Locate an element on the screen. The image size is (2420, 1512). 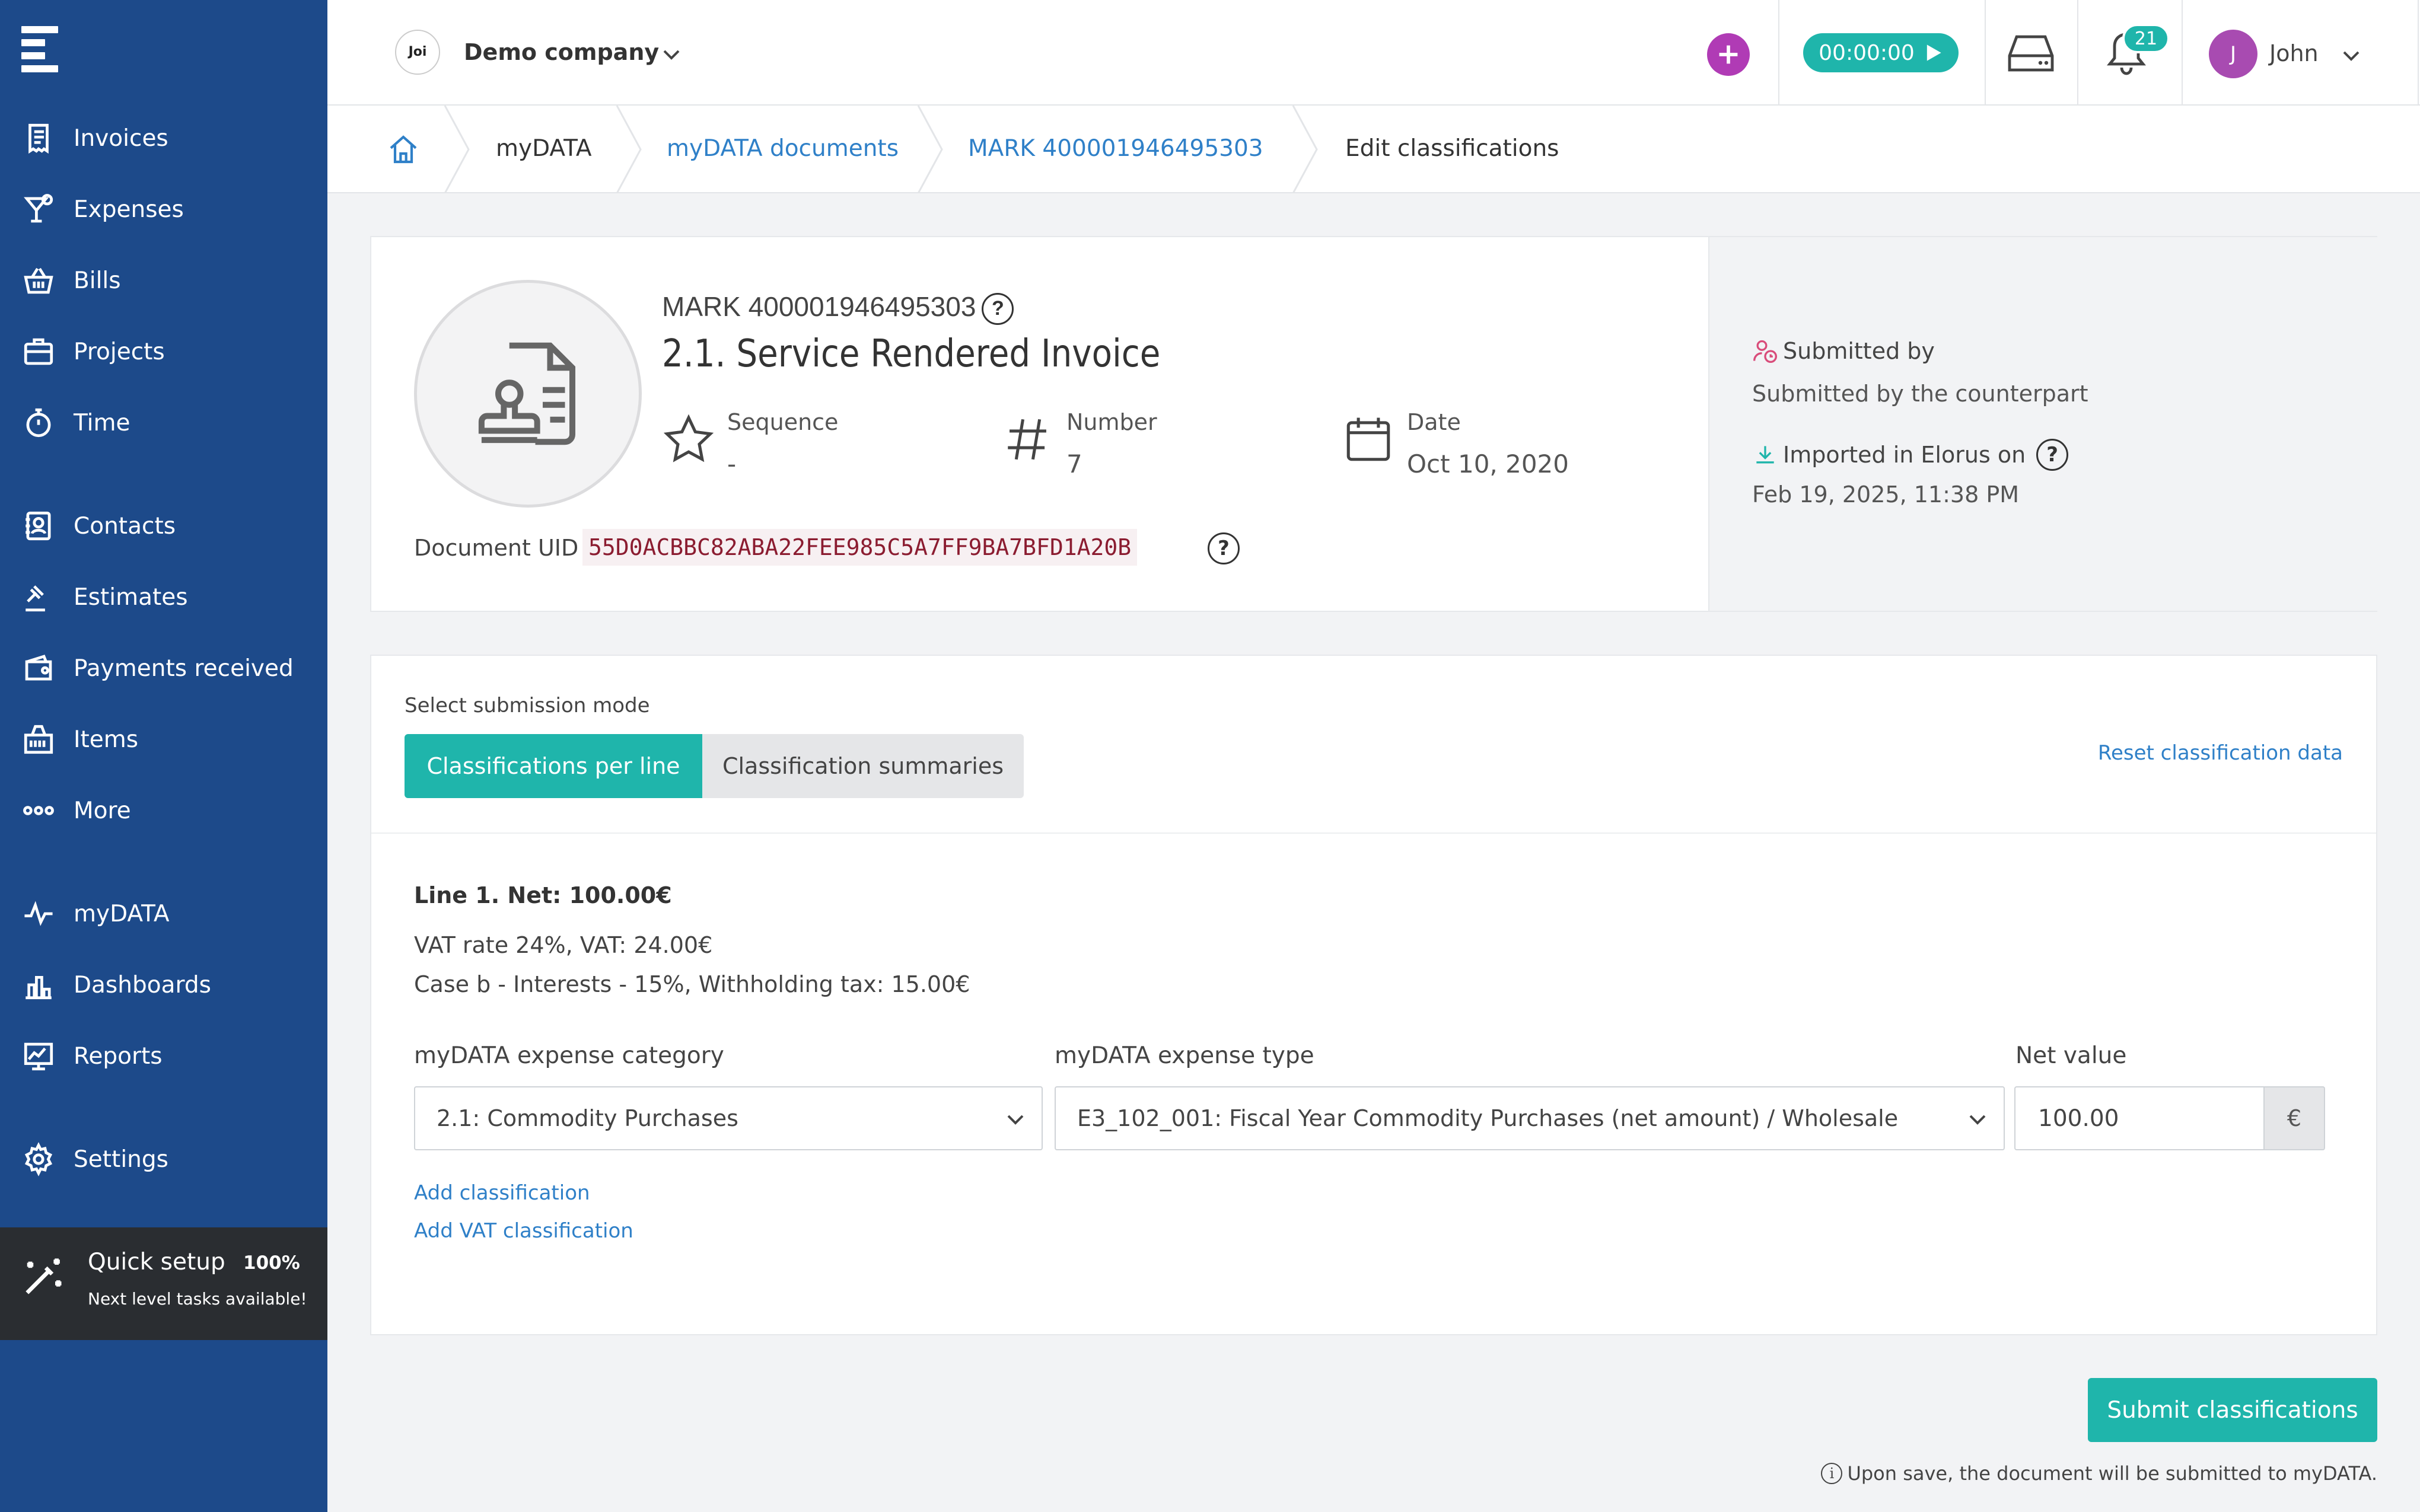
quick-setup-subtitle: Next level tasks available! is located at coordinates (197, 1299).